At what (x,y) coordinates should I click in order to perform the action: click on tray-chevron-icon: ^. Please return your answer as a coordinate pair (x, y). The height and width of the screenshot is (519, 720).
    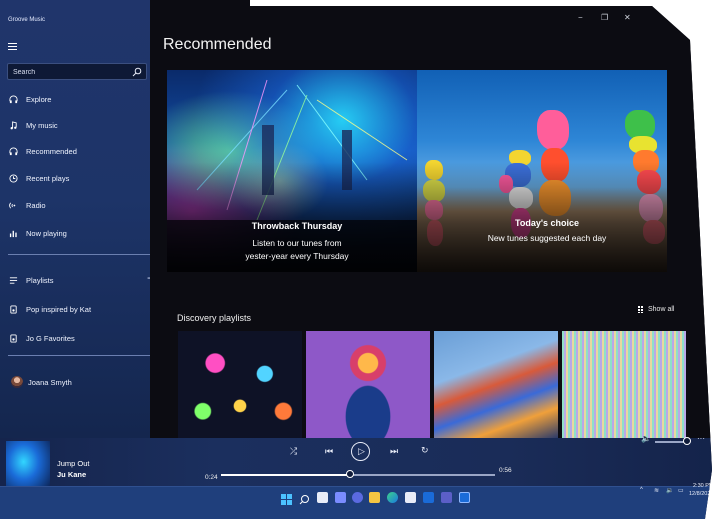
    Looking at the image, I should click on (641, 490).